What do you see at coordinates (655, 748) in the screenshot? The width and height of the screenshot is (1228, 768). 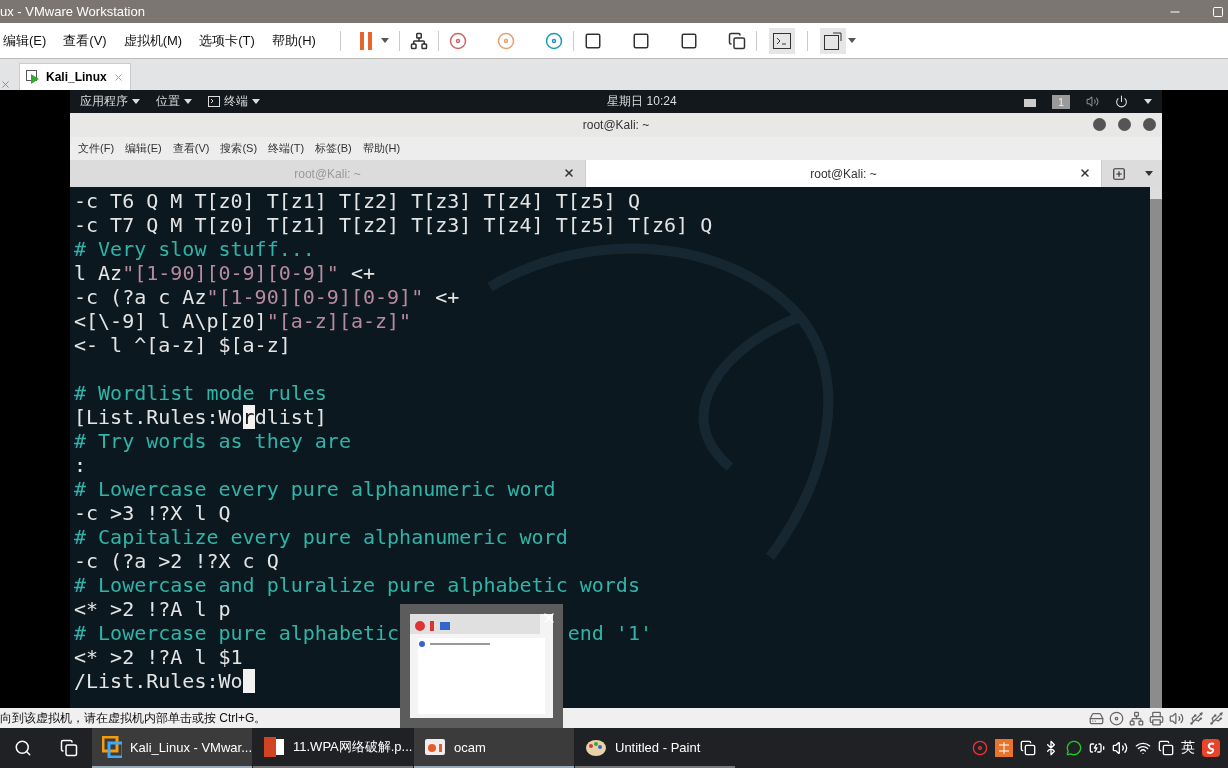 I see `taskbar-item: Untitled - Paint` at bounding box center [655, 748].